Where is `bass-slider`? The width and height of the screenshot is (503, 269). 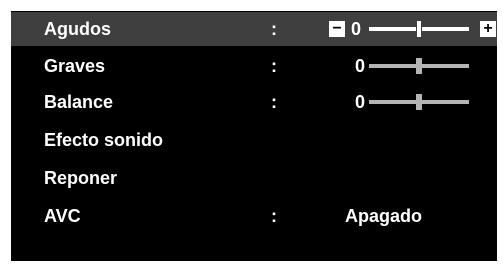 bass-slider is located at coordinates (419, 66).